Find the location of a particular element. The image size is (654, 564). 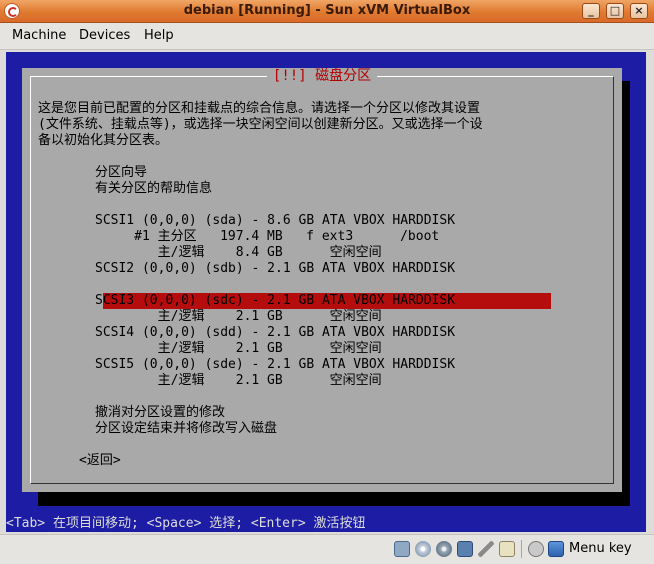

host-key-label: Menu key is located at coordinates (600, 548).